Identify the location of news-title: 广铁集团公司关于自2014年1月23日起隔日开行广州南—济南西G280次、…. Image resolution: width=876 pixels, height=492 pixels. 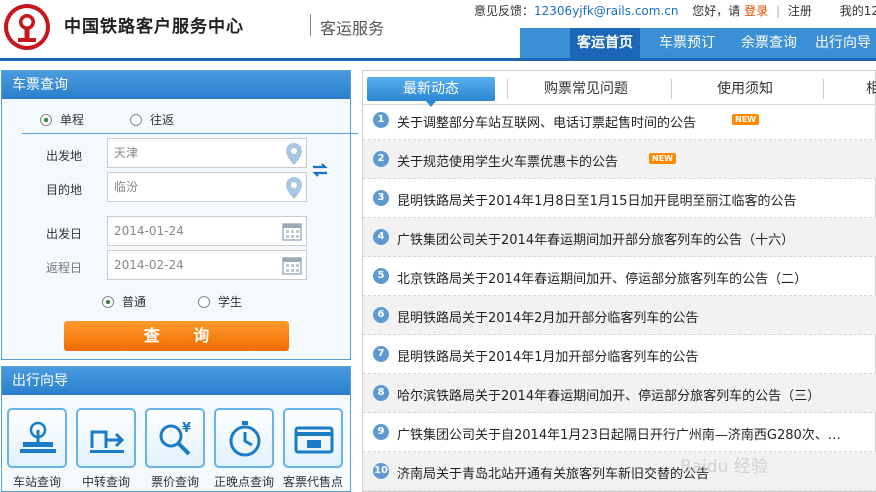
(619, 433).